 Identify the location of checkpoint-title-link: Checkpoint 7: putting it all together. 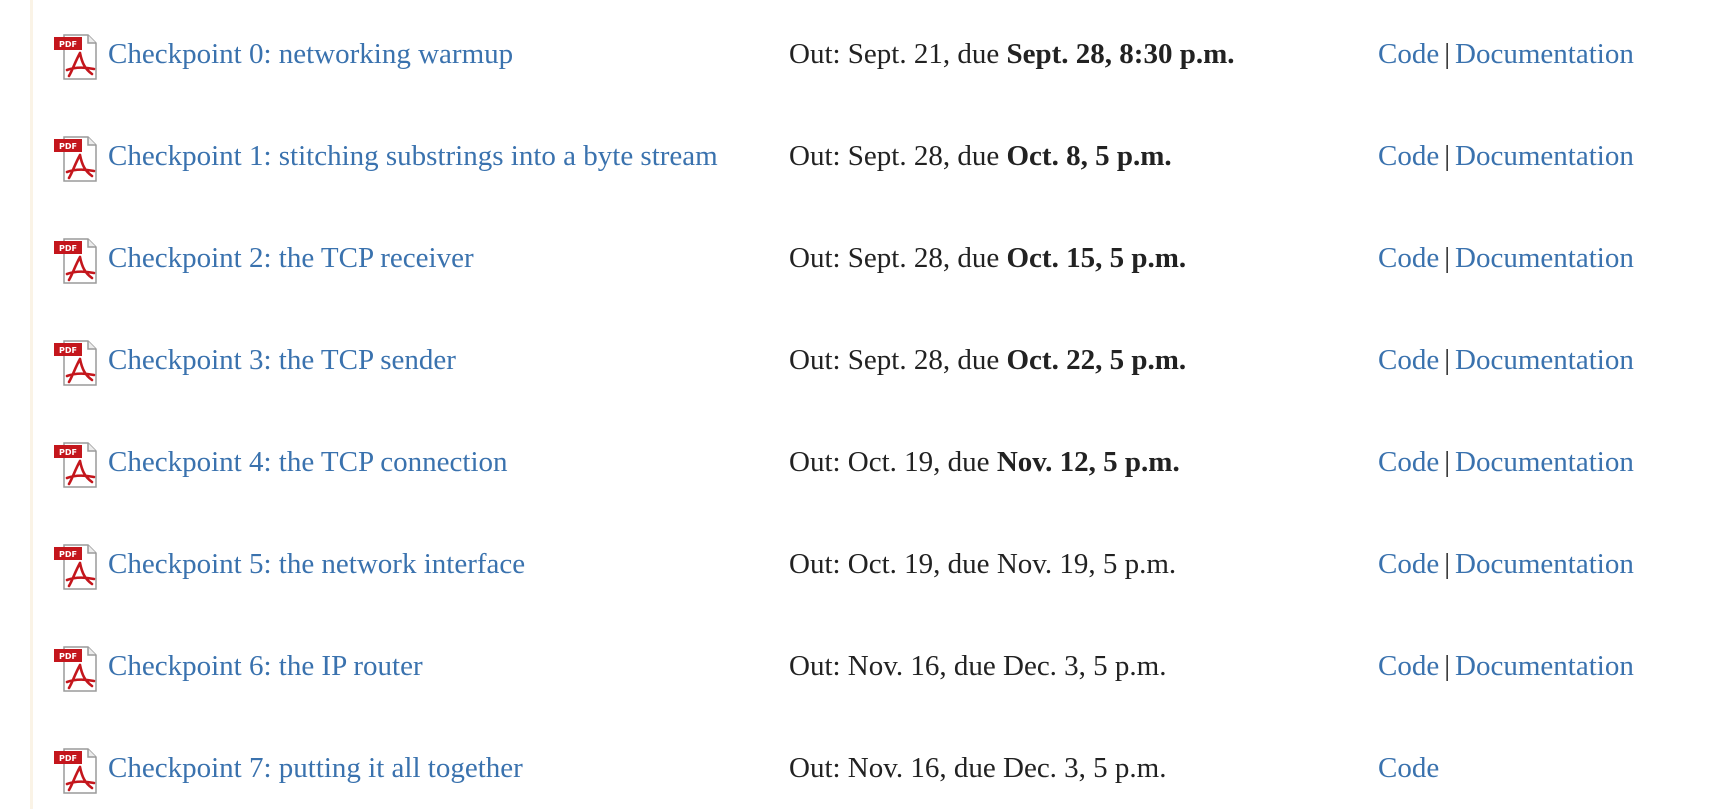
(315, 768).